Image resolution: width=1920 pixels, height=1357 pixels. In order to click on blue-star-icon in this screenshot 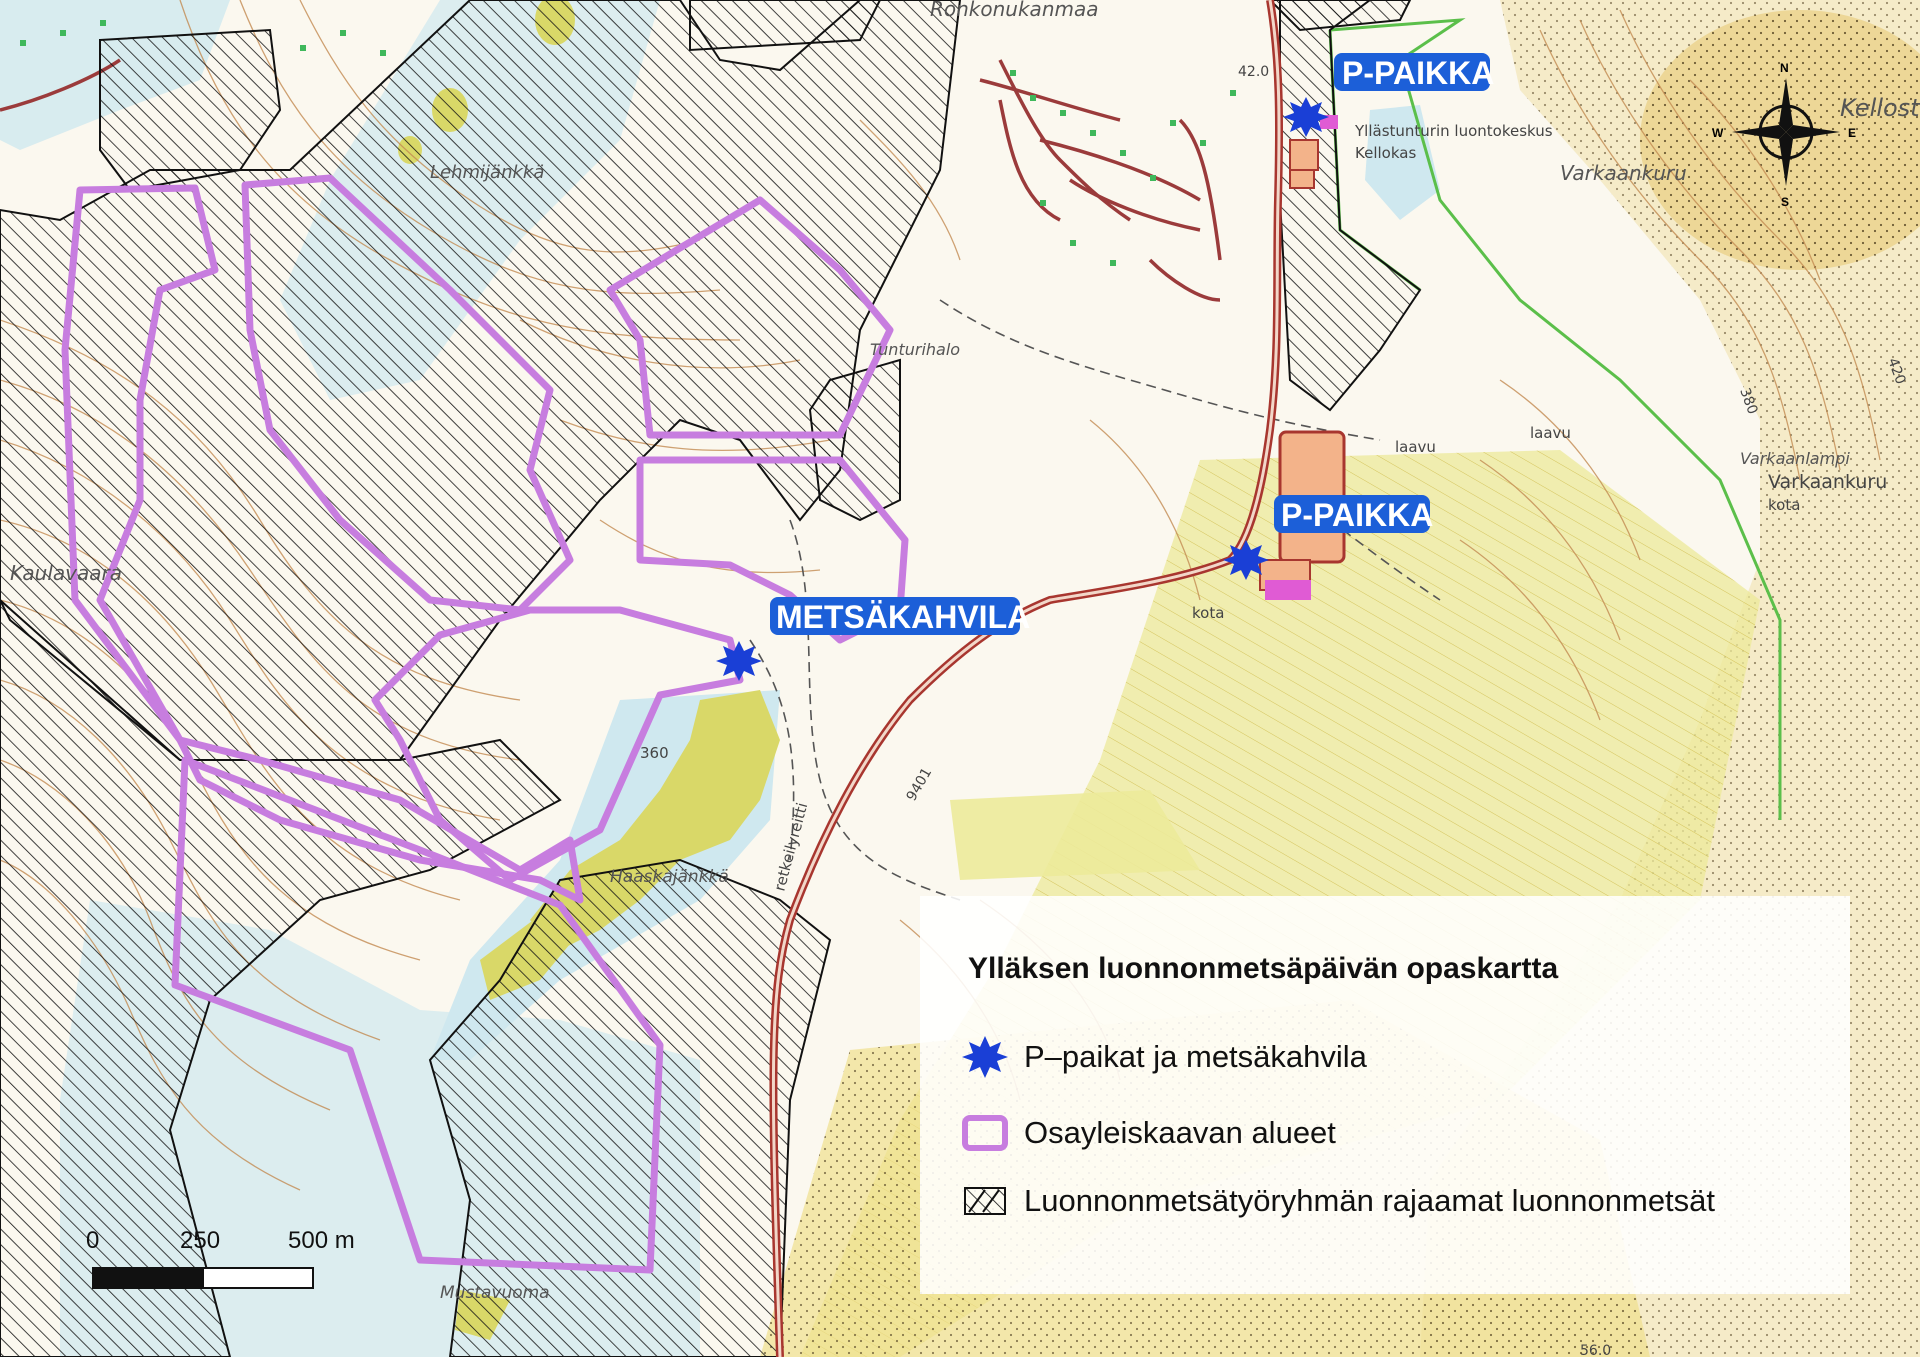, I will do `click(985, 1057)`.